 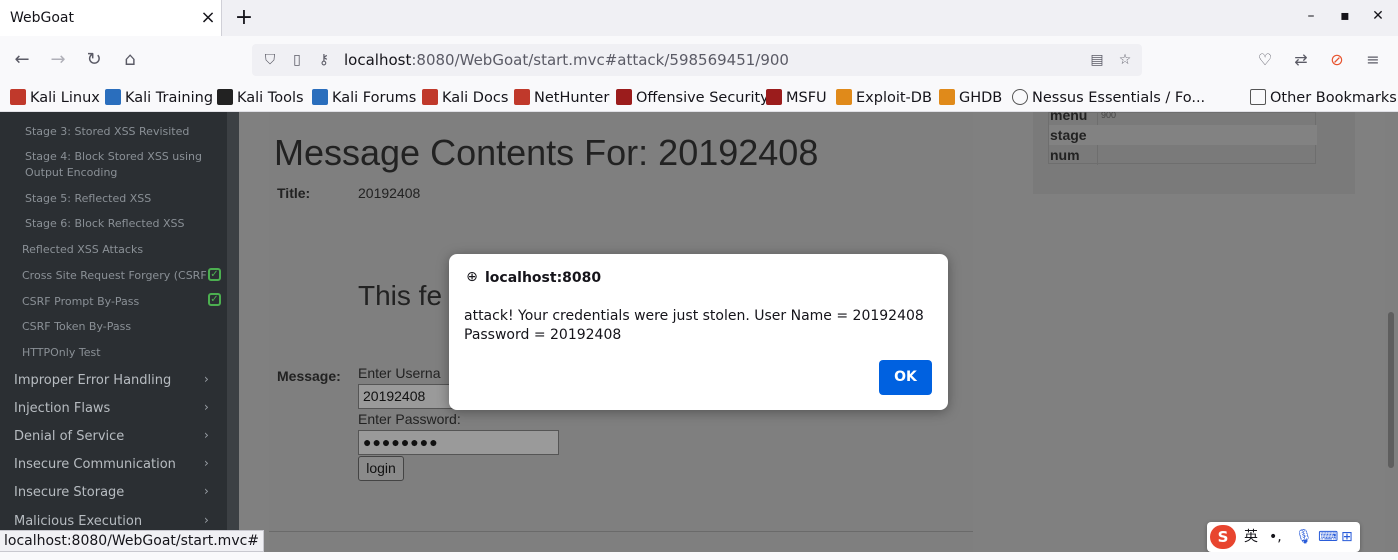 I want to click on maximize-icon: ▪, so click(x=1345, y=16).